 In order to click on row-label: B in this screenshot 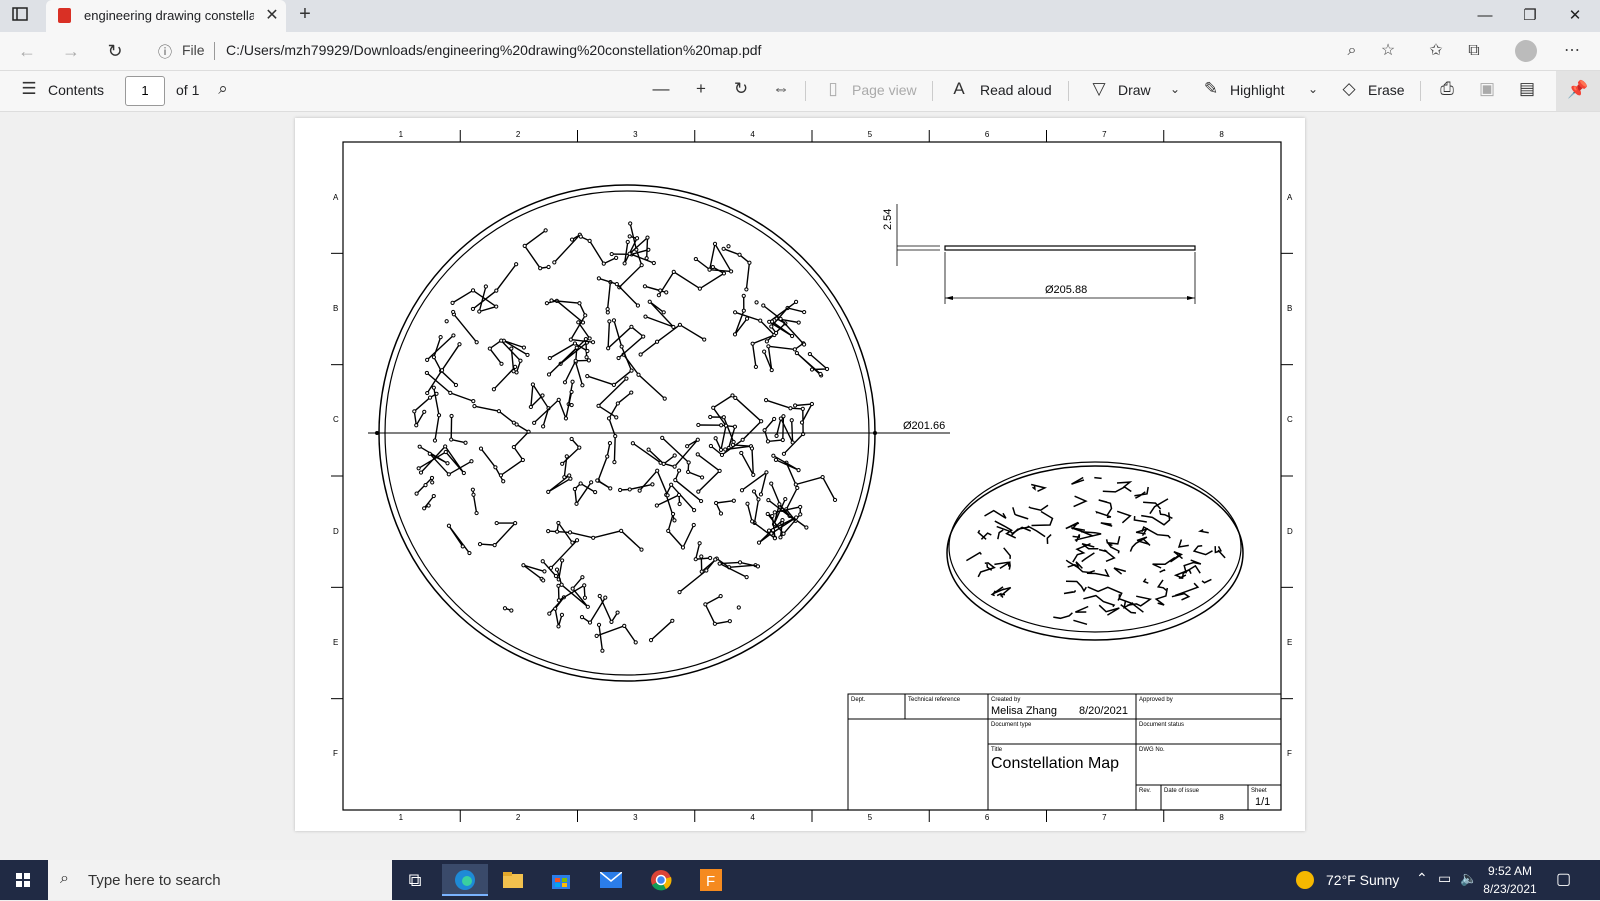, I will do `click(1290, 308)`.